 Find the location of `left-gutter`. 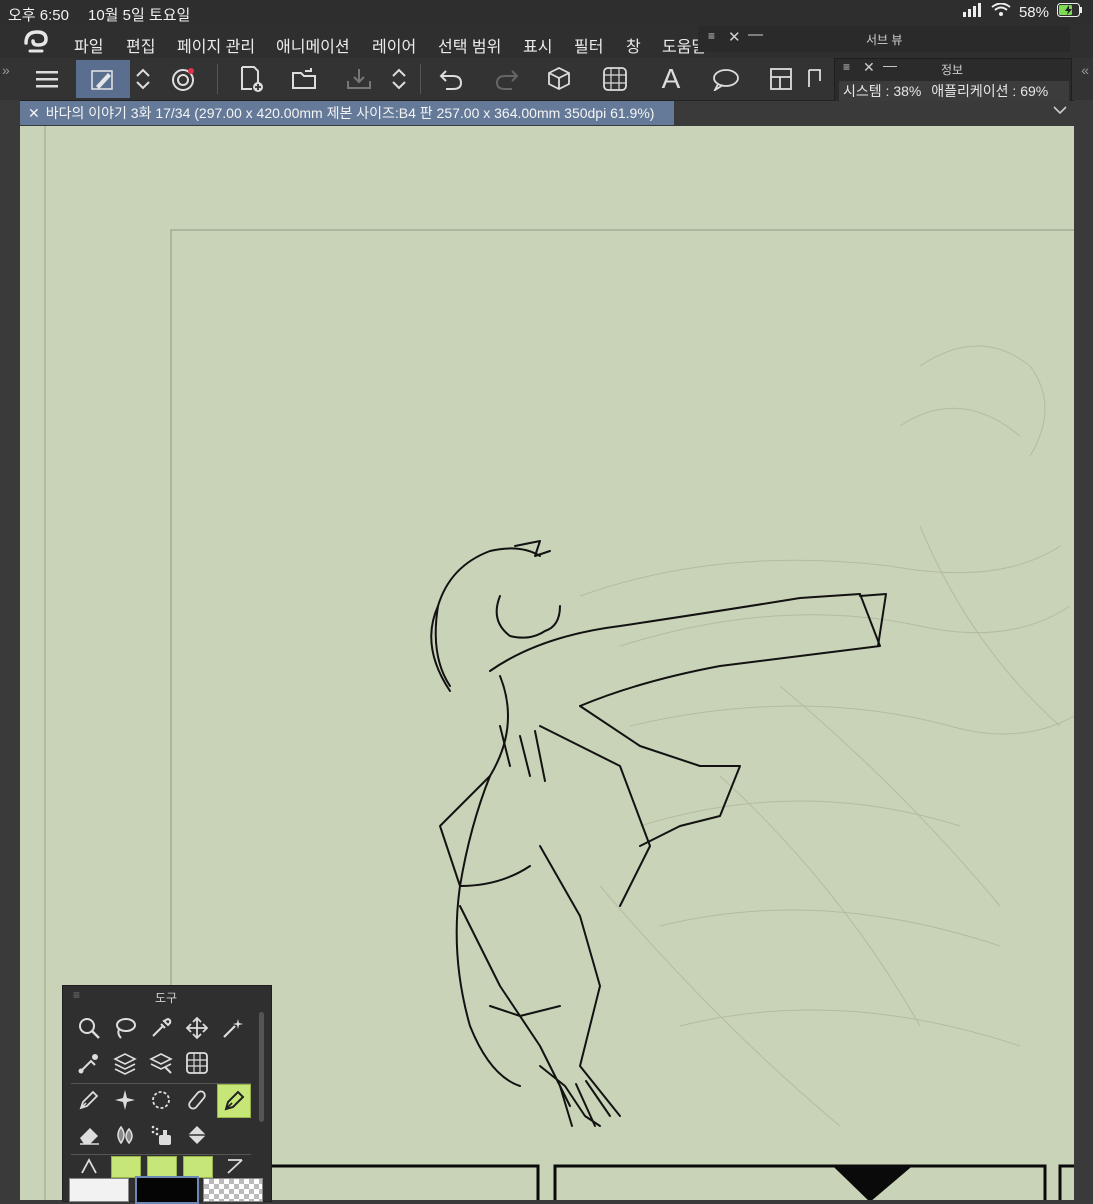

left-gutter is located at coordinates (10, 650).